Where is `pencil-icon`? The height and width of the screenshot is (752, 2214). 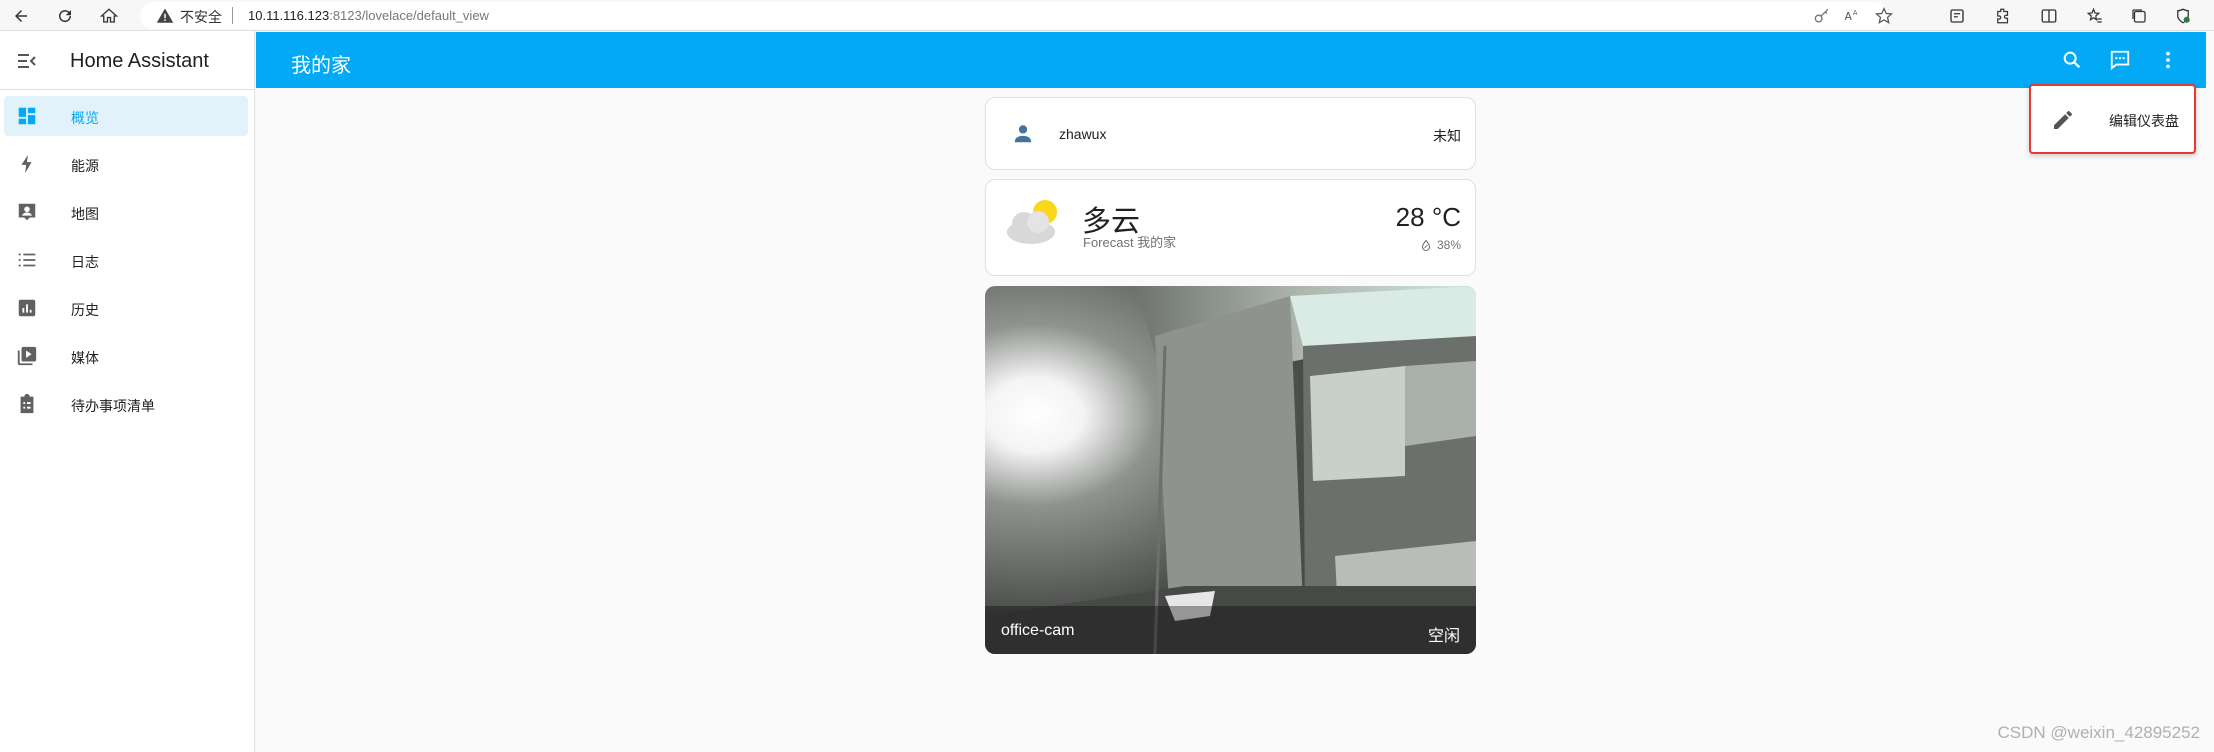
pencil-icon is located at coordinates (2063, 120).